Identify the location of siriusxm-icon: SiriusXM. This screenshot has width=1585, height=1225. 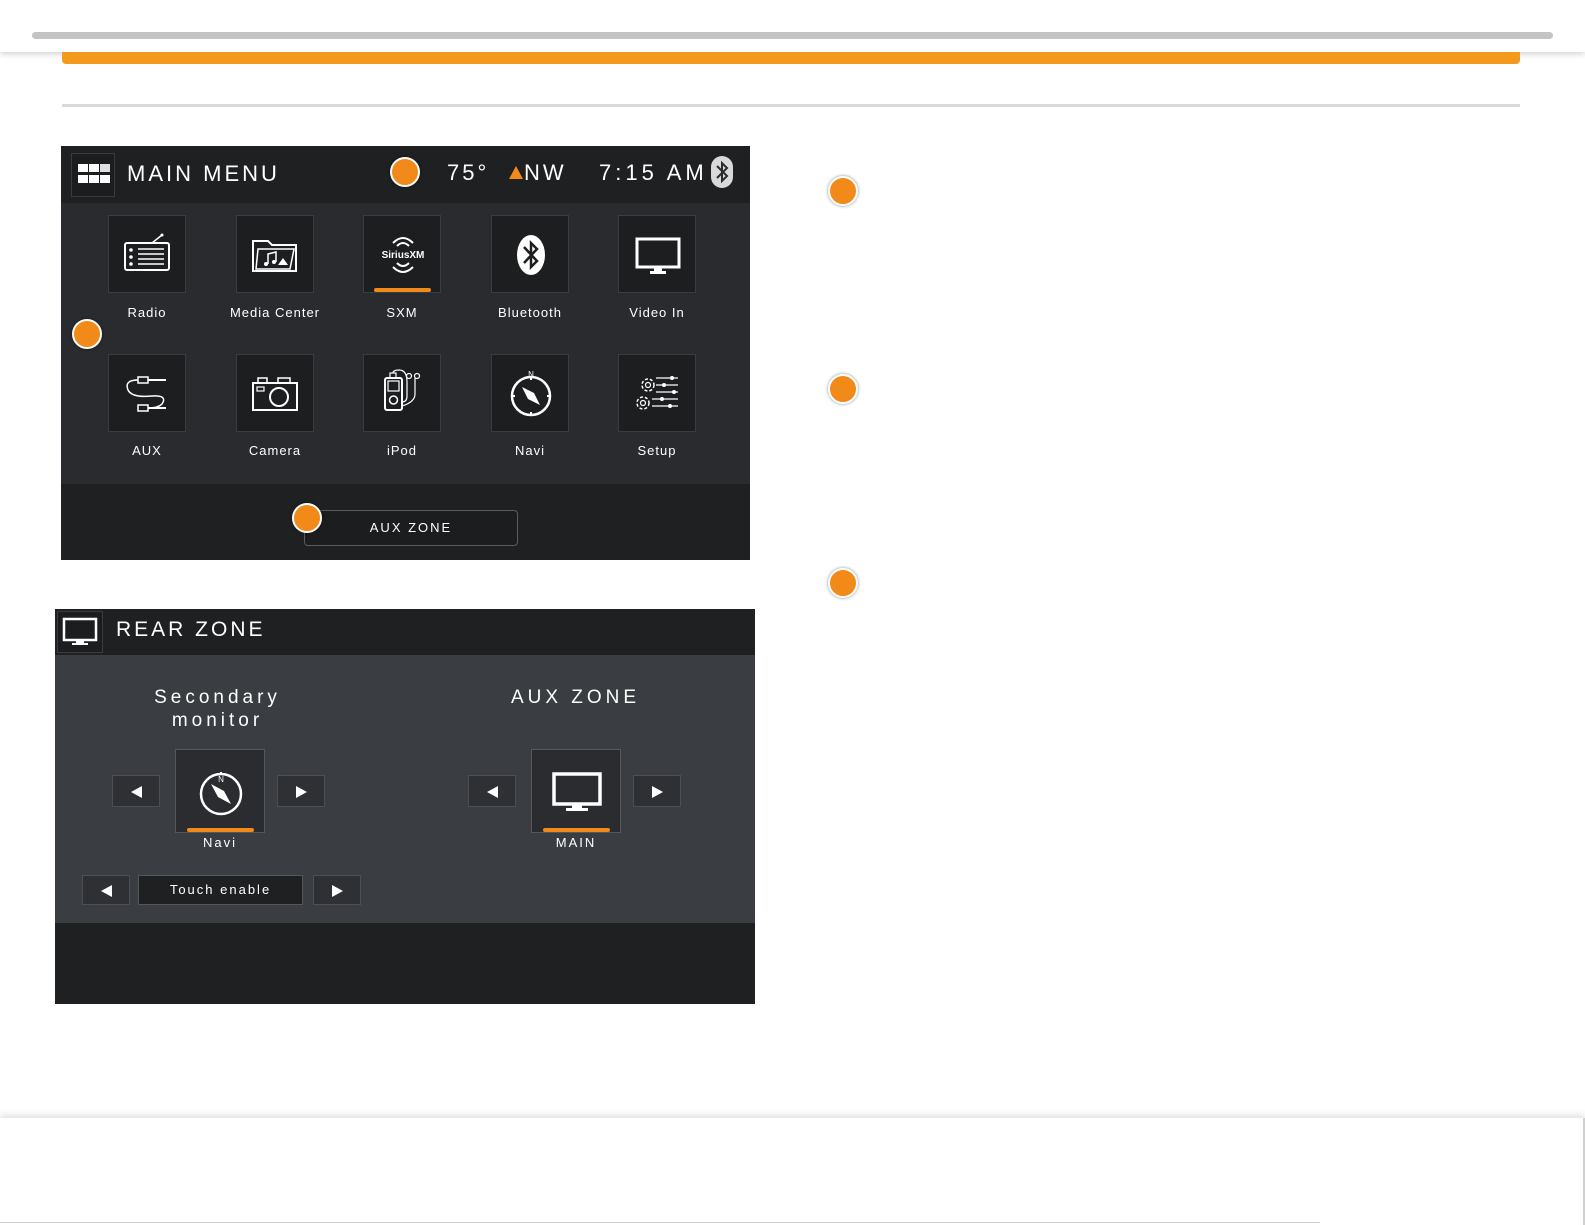
(403, 255).